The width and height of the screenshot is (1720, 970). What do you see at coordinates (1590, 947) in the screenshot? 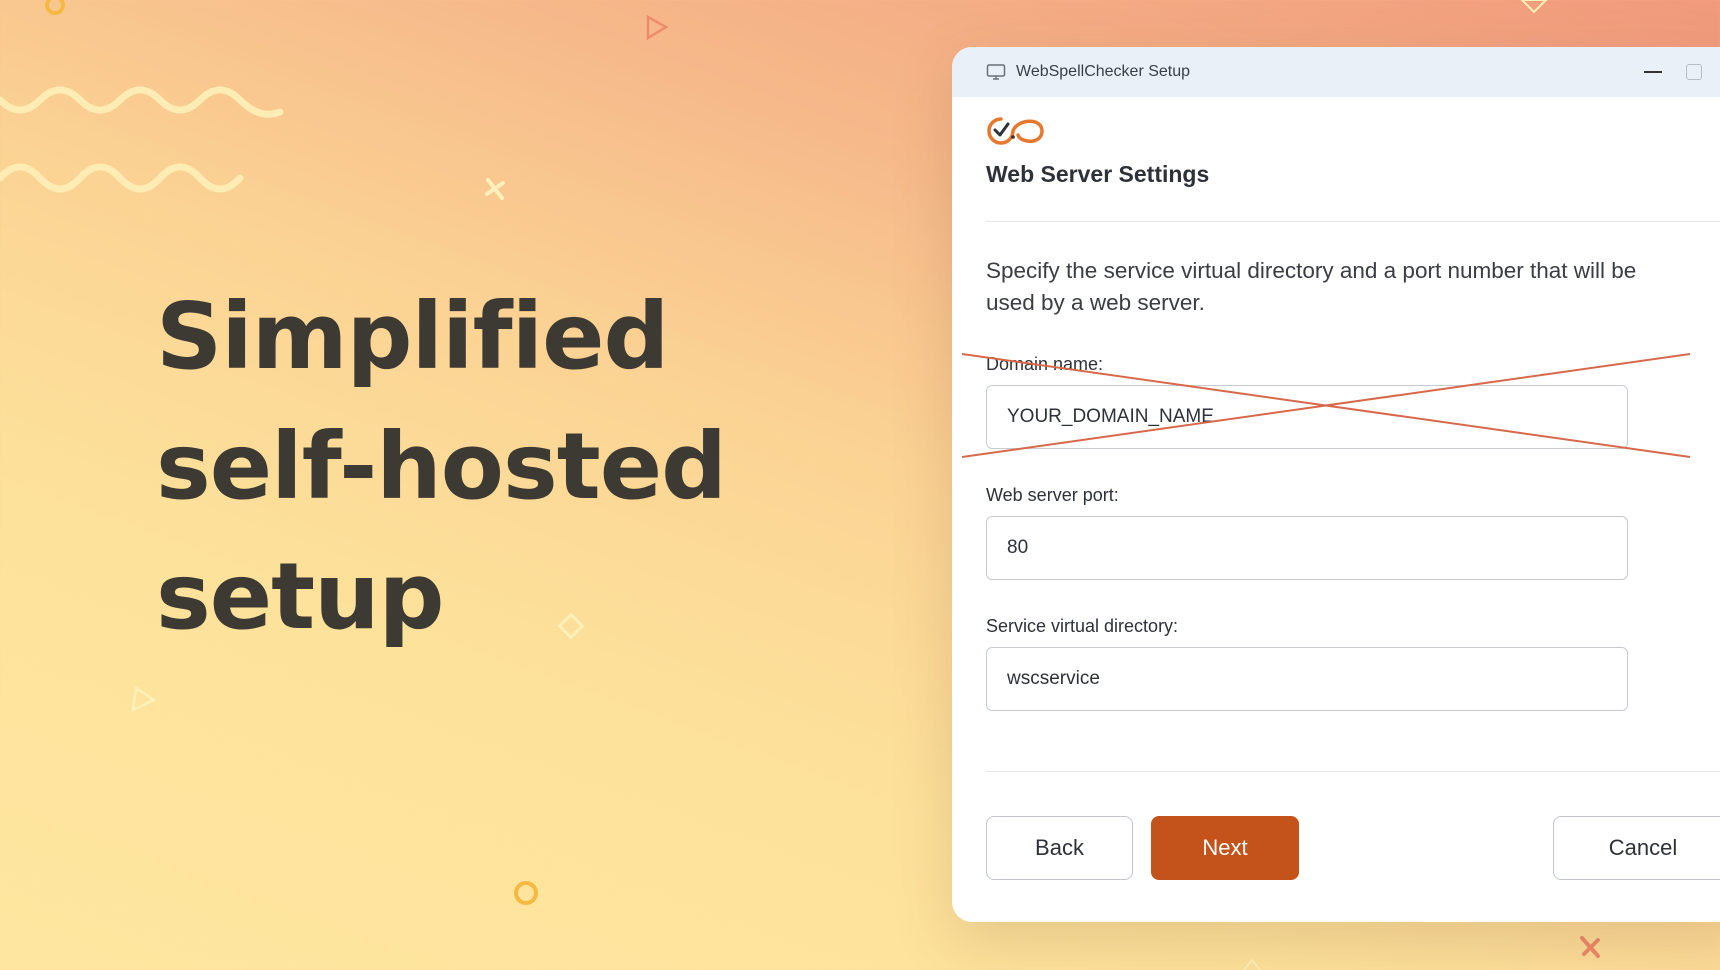
I see `cross-shape` at bounding box center [1590, 947].